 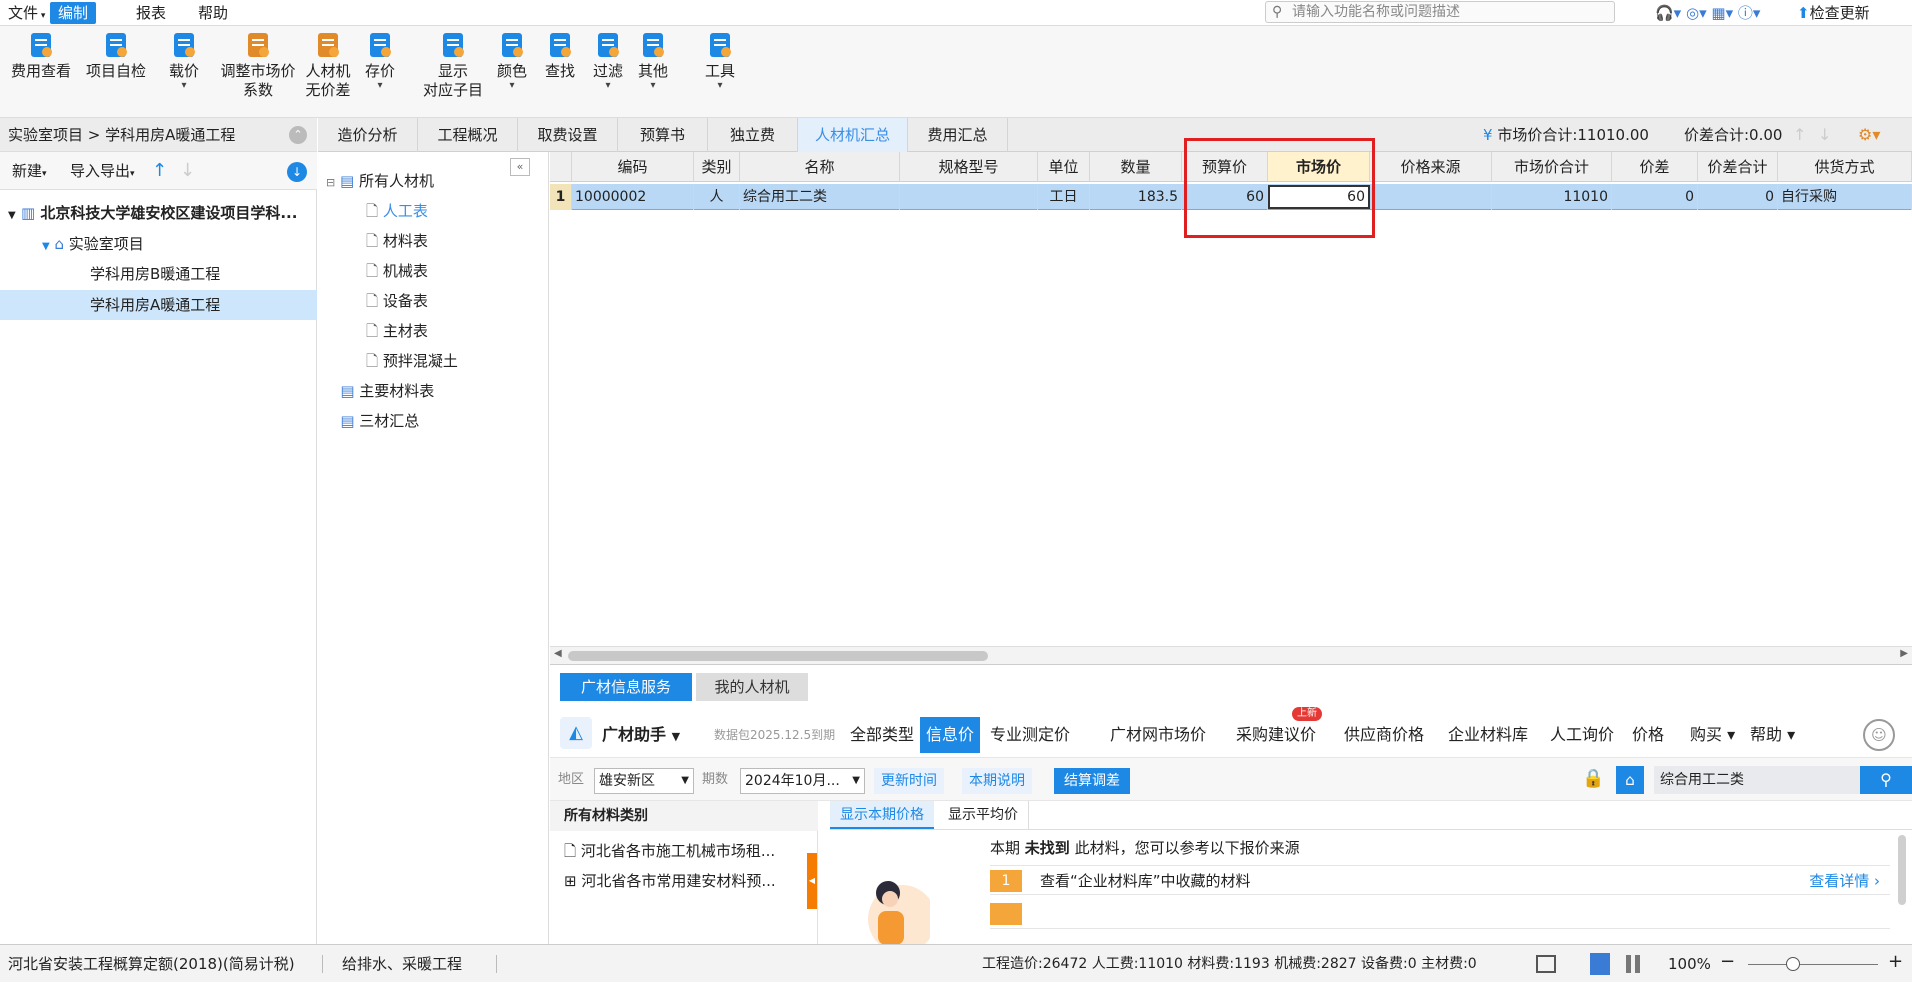 I want to click on collapse-left-icon: «, so click(x=520, y=167).